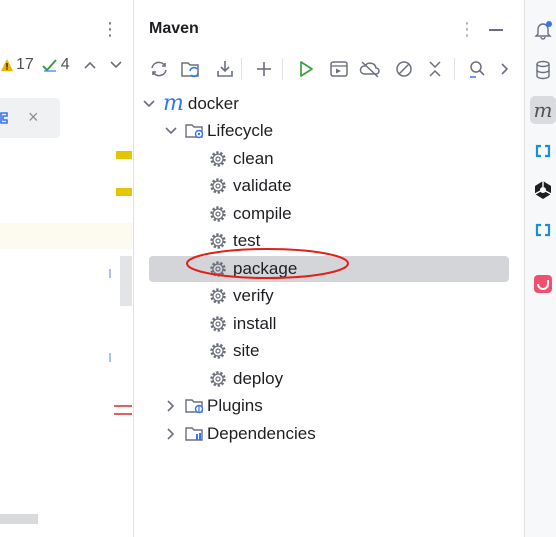 The image size is (556, 537). I want to click on tree-item-plugins: Plugins, so click(213, 405).